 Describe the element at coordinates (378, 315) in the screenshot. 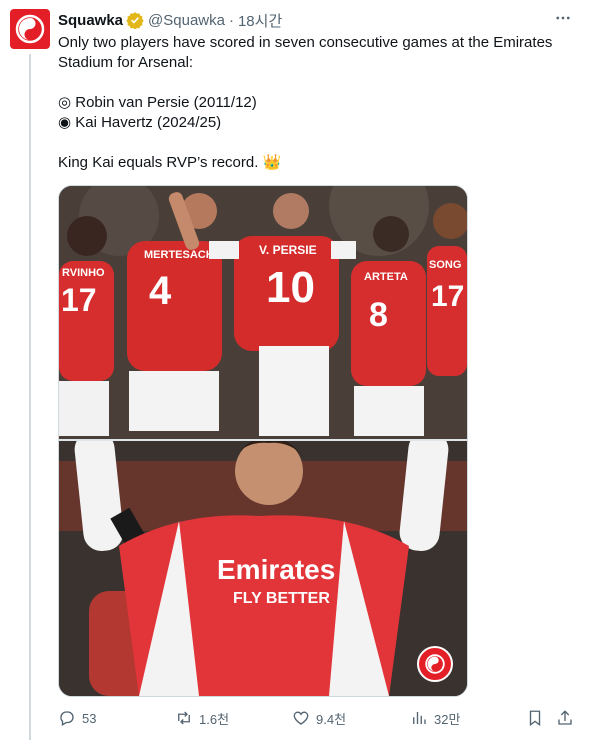

I see `shirt-number-arteta: 8` at that location.